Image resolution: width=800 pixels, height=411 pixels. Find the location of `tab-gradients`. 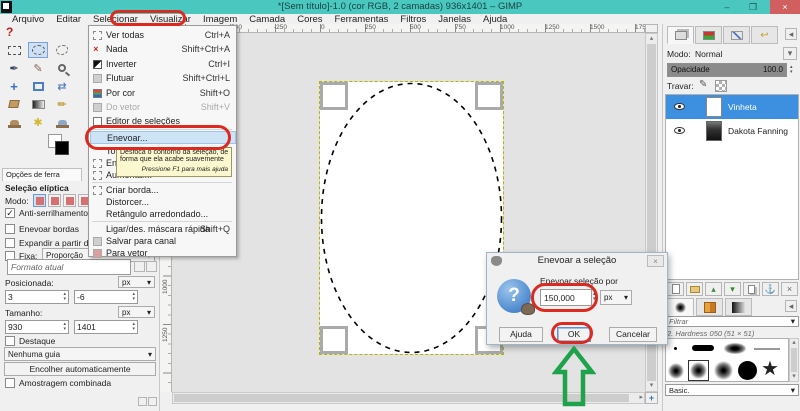

tab-gradients is located at coordinates (738, 307).